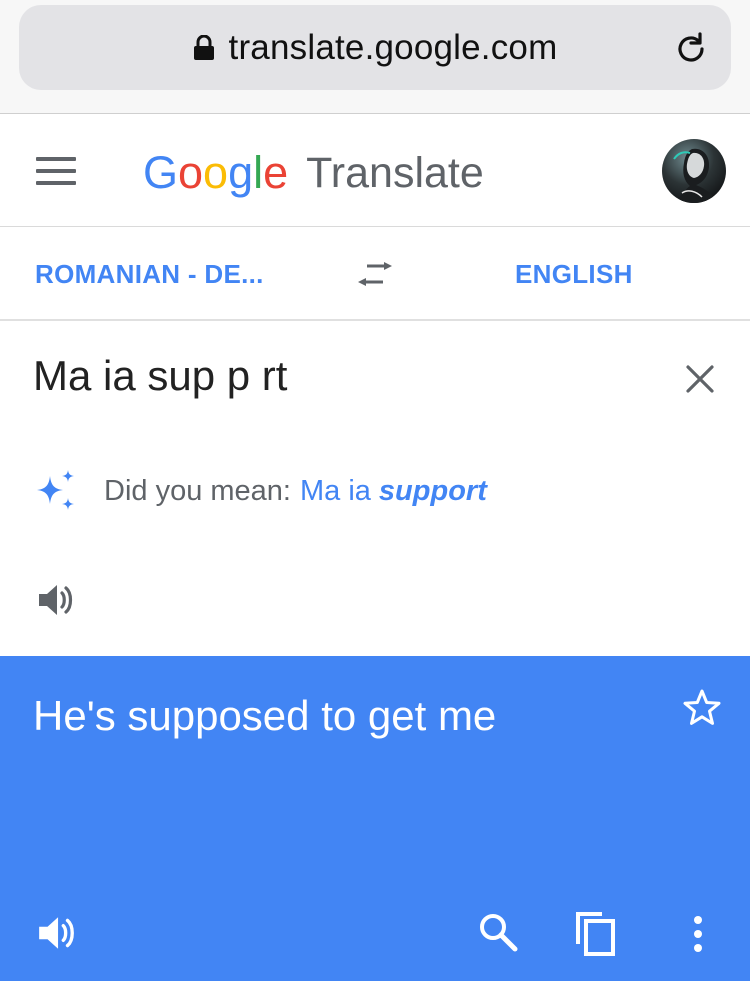  I want to click on address-bar: translate.google.com, so click(375, 47).